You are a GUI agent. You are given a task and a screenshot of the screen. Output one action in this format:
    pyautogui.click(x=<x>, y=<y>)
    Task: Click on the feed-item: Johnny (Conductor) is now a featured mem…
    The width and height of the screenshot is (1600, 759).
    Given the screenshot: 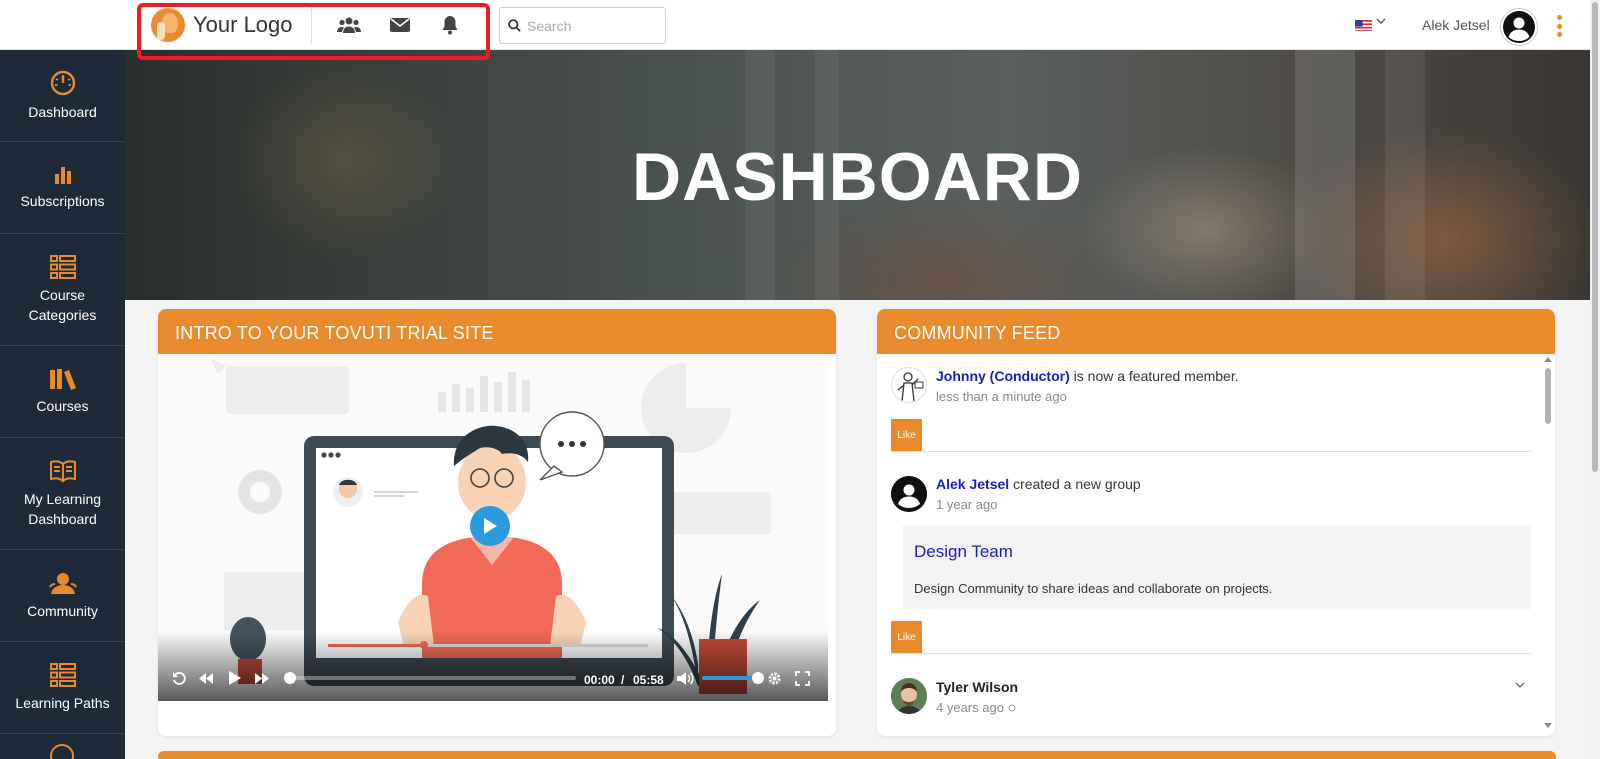 What is the action you would take?
    pyautogui.click(x=1211, y=404)
    